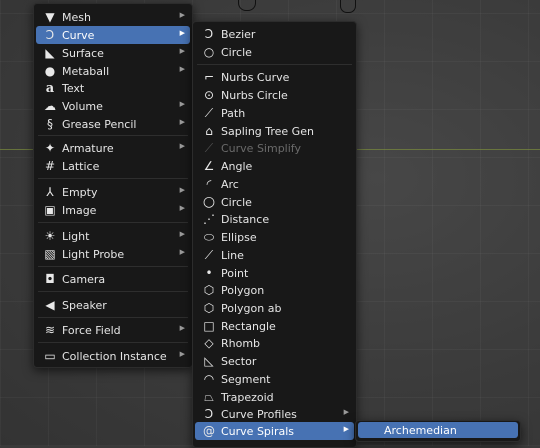 The image size is (540, 448). Describe the element at coordinates (209, 113) in the screenshot. I see `path-icon: ⟋` at that location.